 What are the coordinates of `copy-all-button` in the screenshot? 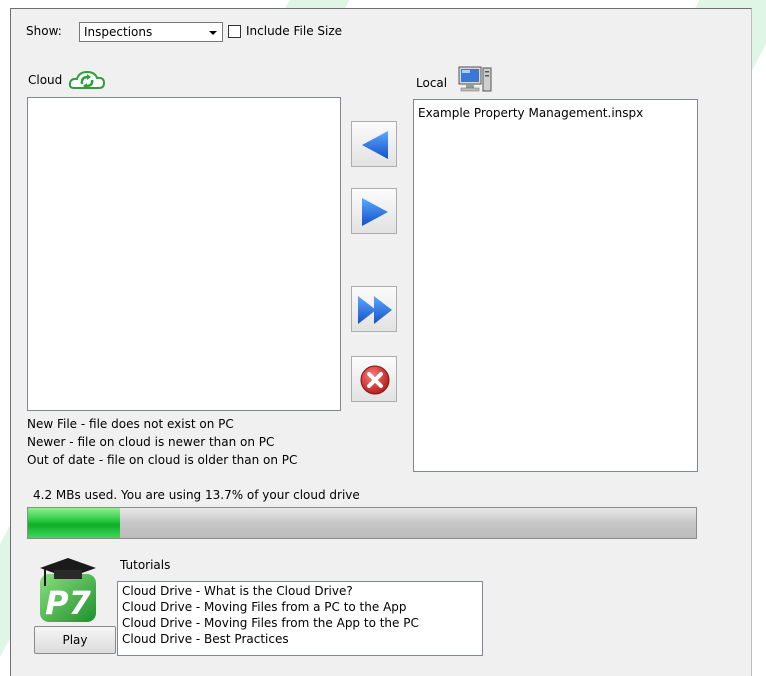 It's located at (374, 309).